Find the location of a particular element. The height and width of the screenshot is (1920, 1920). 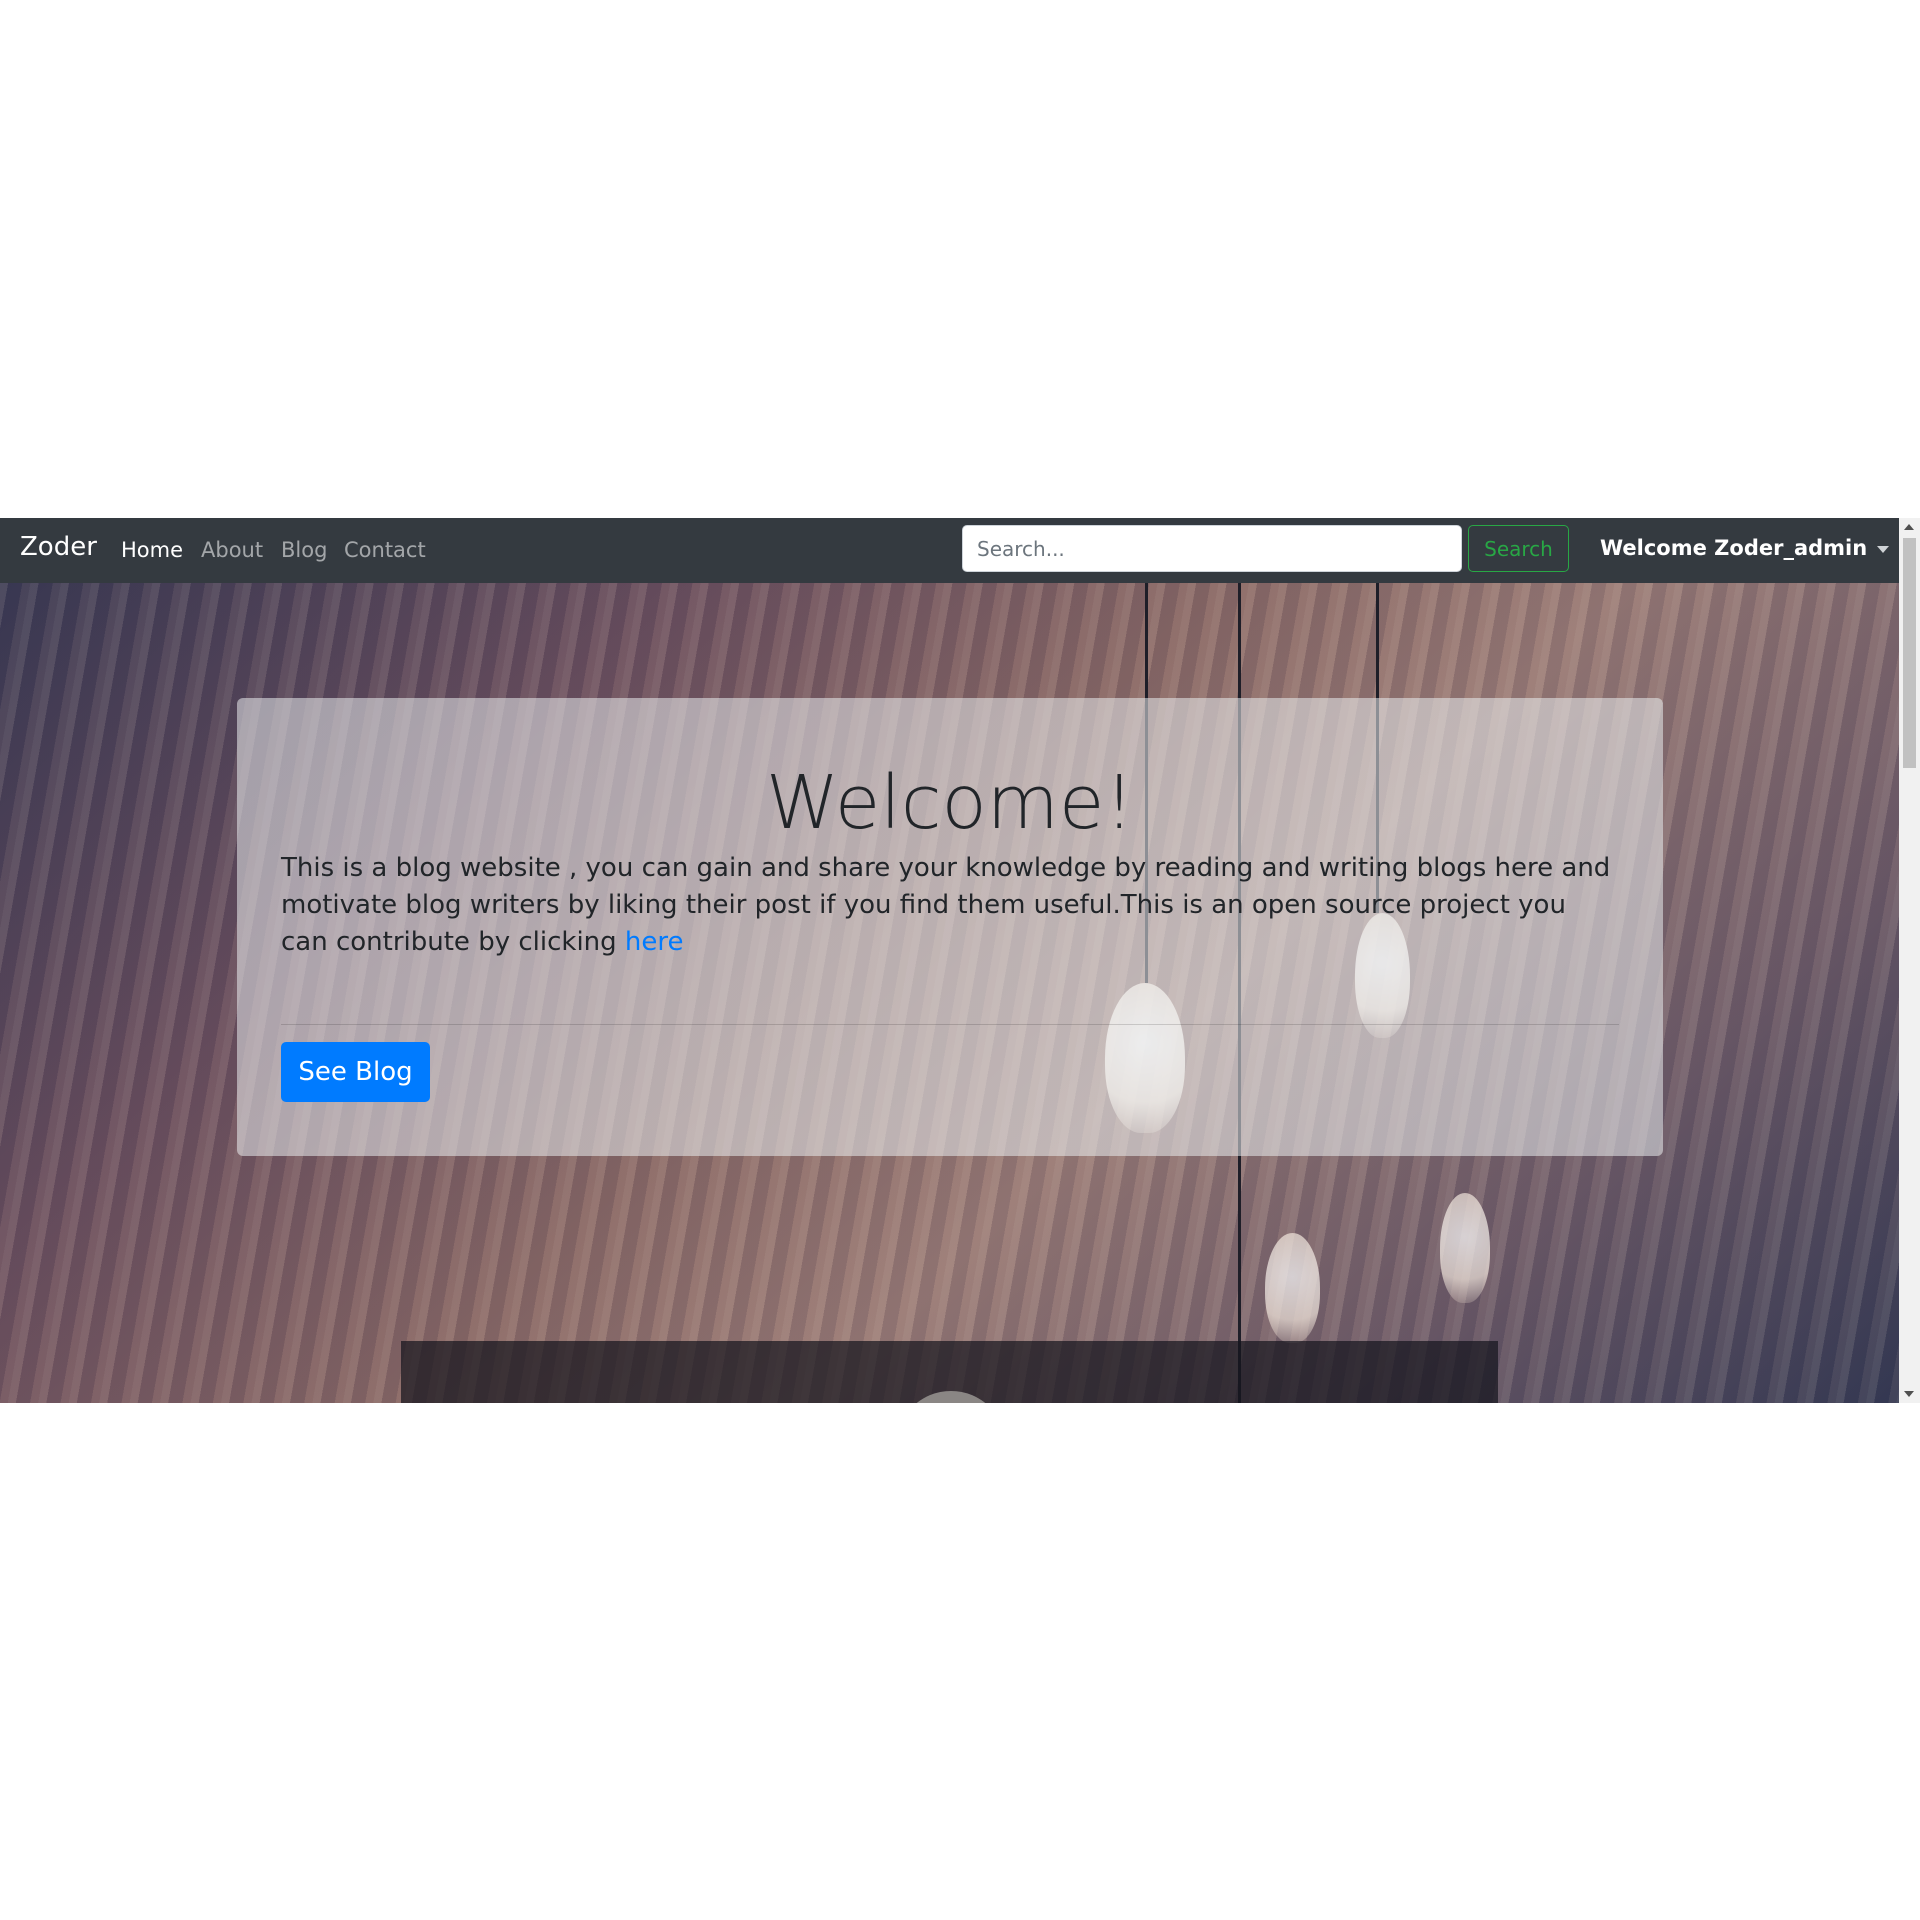

caret-down-icon is located at coordinates (1883, 549).